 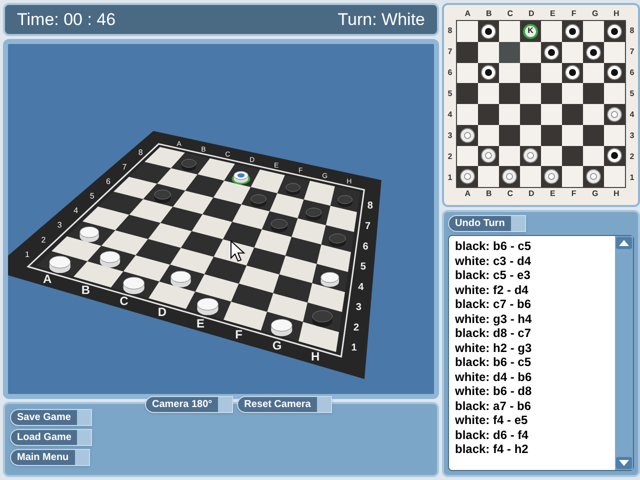 What do you see at coordinates (381, 19) in the screenshot?
I see `turn-text: Turn: White` at bounding box center [381, 19].